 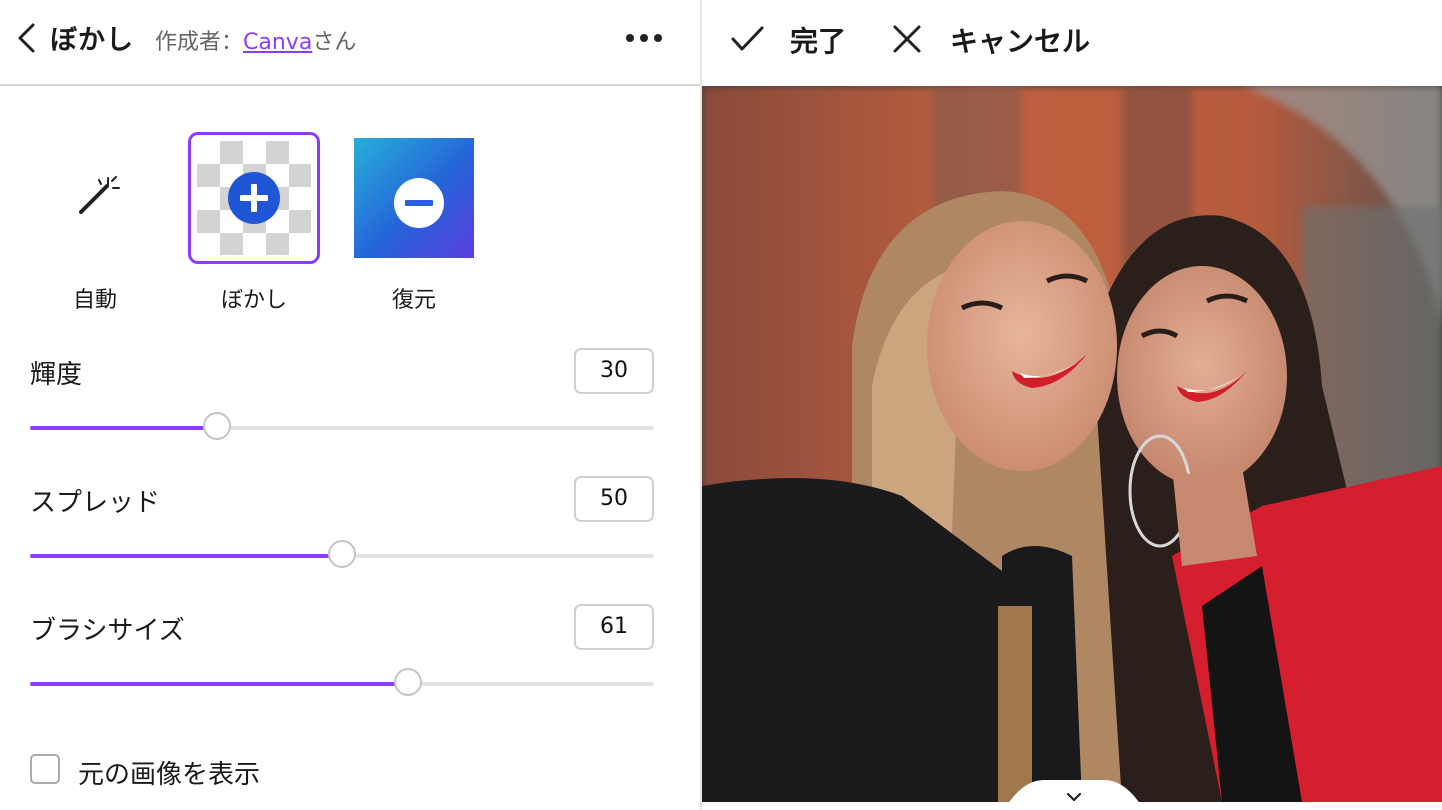 I want to click on plus-circle-icon, so click(x=254, y=198).